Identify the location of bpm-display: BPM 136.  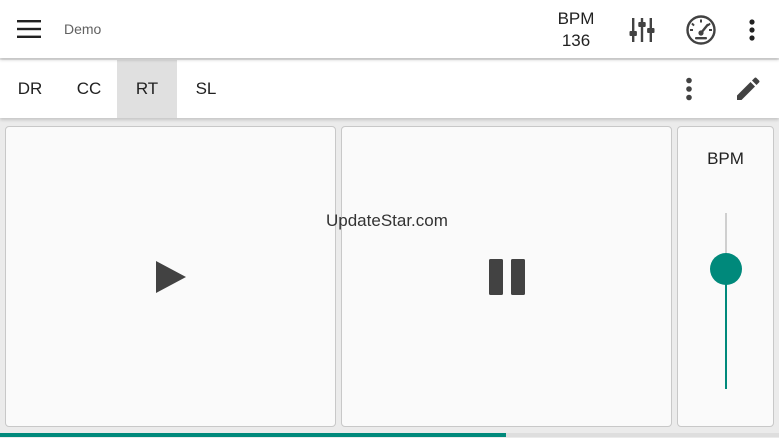
(576, 30).